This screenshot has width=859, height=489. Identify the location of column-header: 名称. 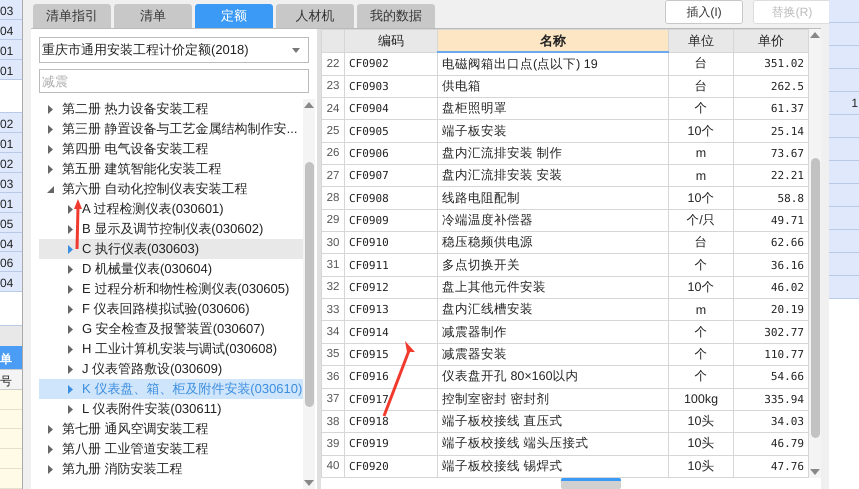
(553, 41).